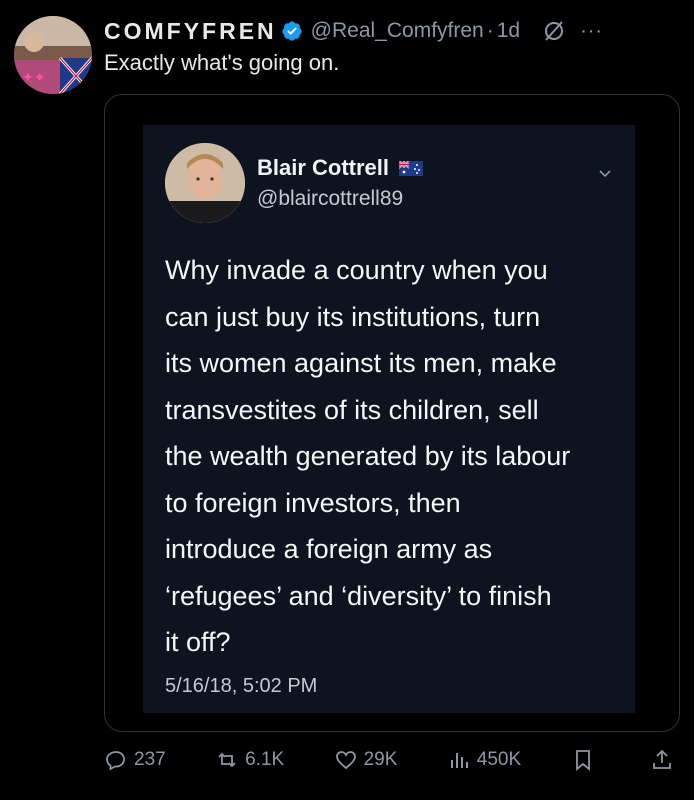  I want to click on repost-button: 6.1K, so click(249, 760).